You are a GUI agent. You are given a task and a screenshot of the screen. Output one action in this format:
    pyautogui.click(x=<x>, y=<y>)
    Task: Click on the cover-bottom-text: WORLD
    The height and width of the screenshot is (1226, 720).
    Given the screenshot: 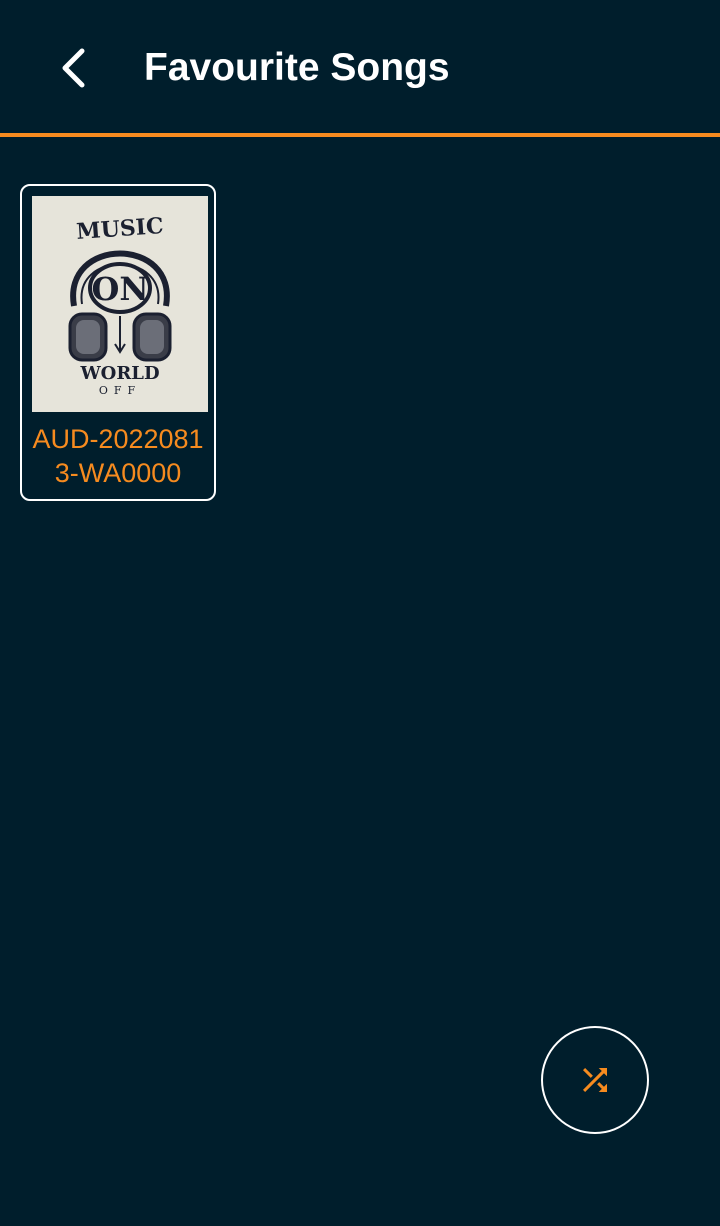 What is the action you would take?
    pyautogui.click(x=119, y=373)
    